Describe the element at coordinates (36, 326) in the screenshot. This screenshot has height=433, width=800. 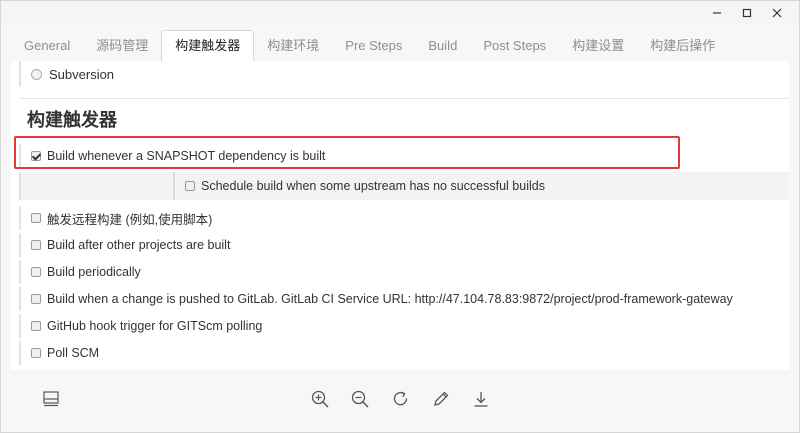
I see `github-hook-checkbox` at that location.